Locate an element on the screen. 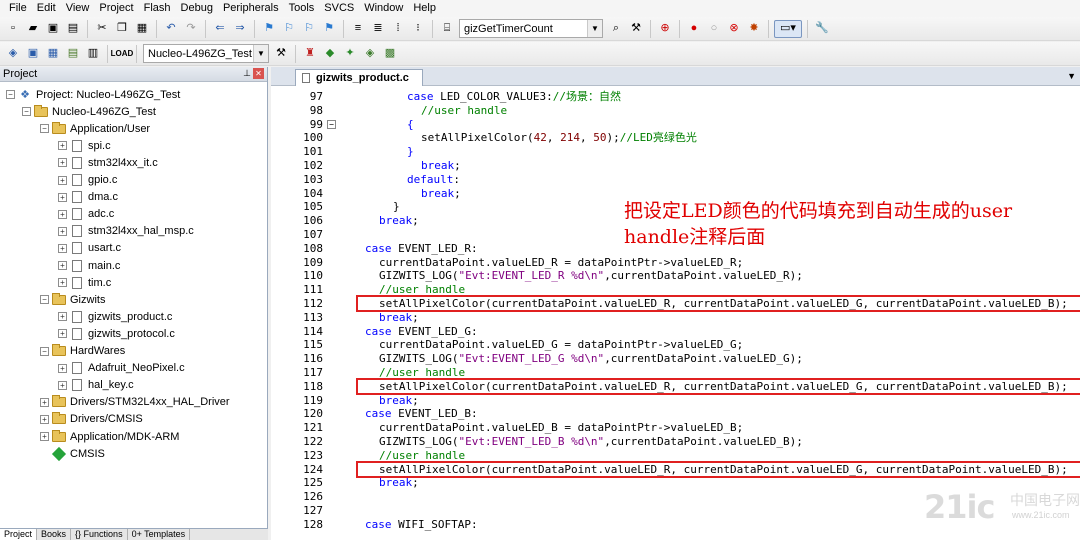  save-icon: ▣ is located at coordinates (53, 29).